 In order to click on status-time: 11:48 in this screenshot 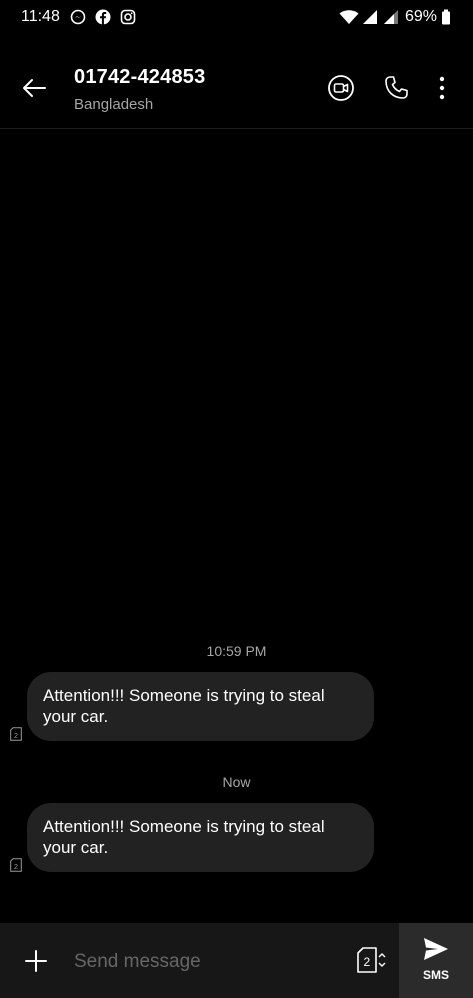, I will do `click(40, 16)`.